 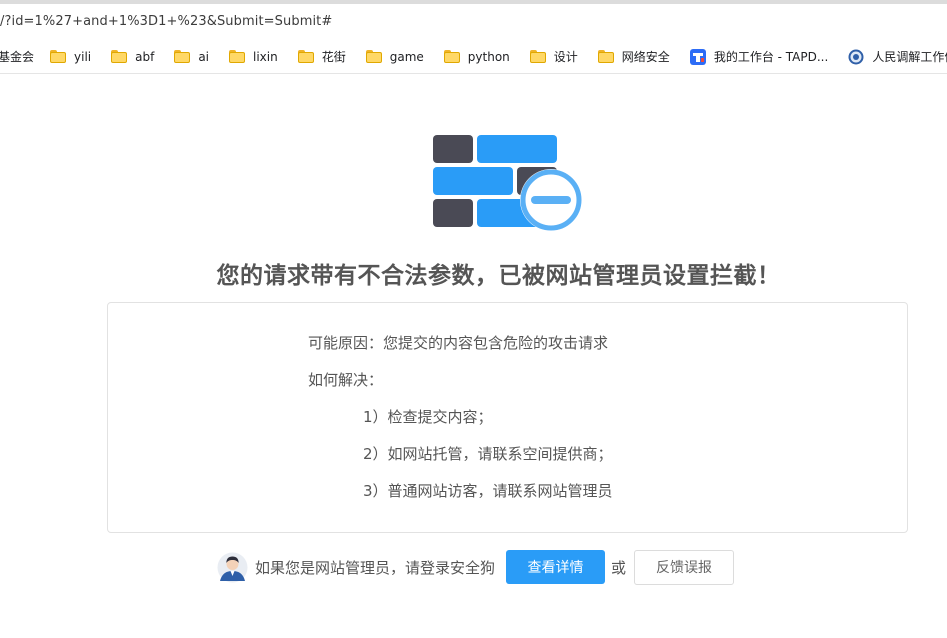 I want to click on address-bar: /?id=1%27+and+1%3D1+%23&Submit=Submit#, so click(x=473, y=22).